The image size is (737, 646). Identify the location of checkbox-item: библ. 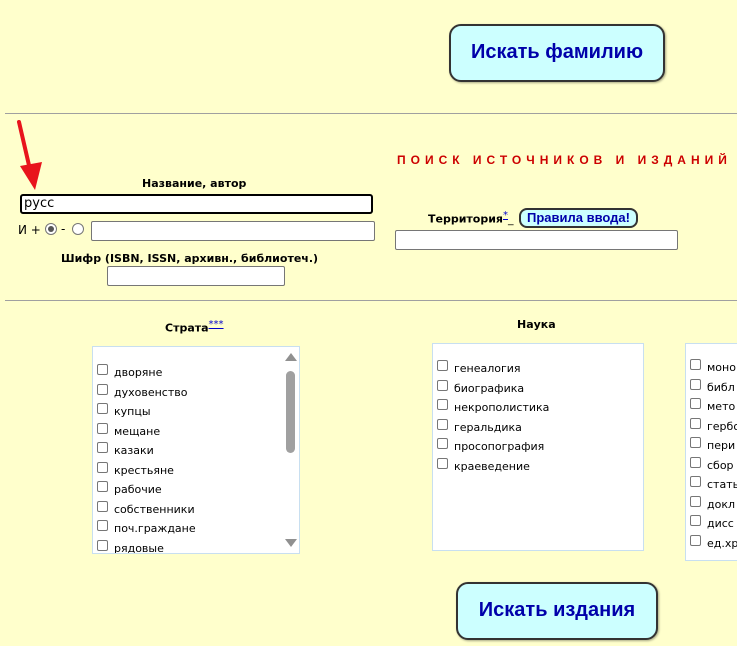
(712, 387).